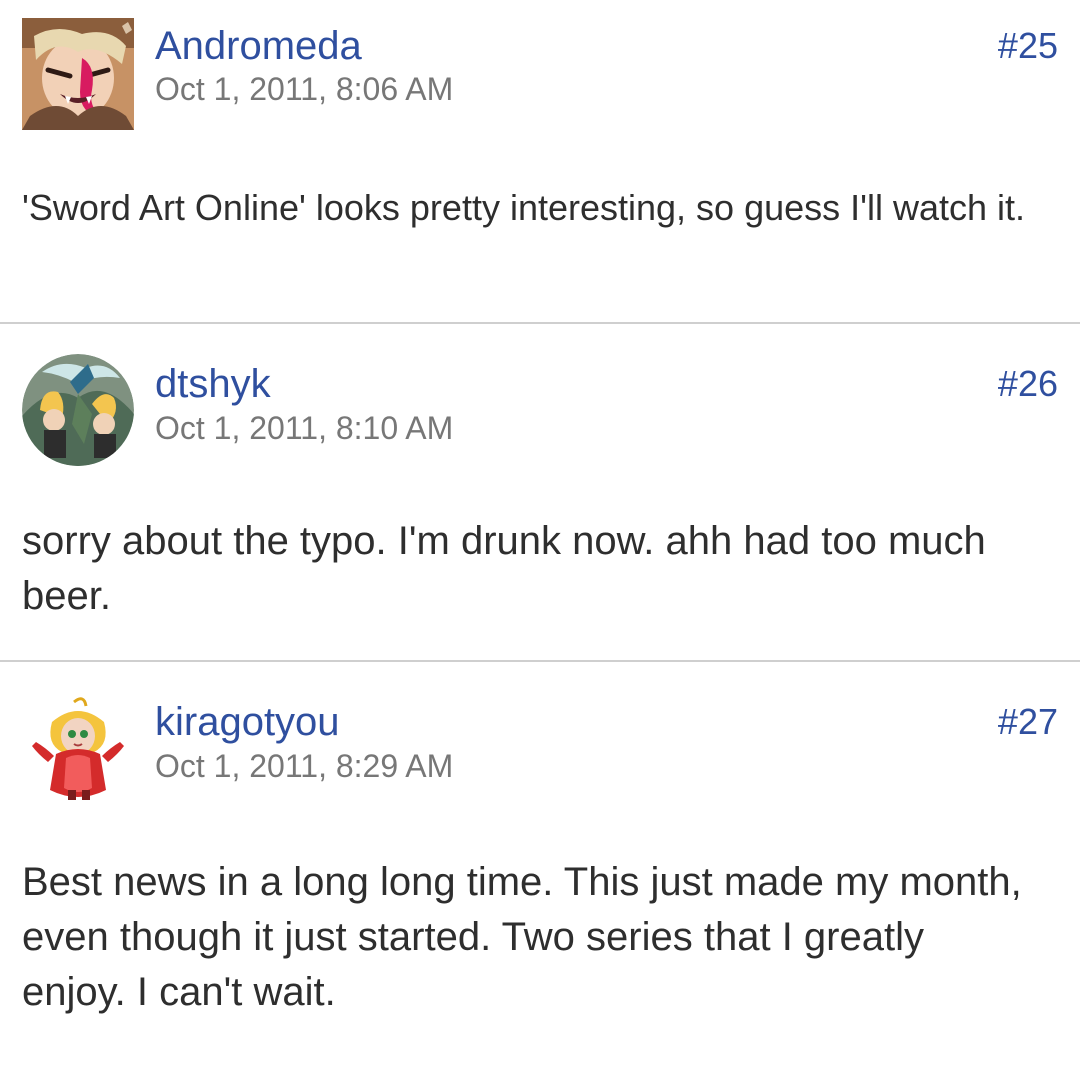  Describe the element at coordinates (1028, 384) in the screenshot. I see `post-number: #26` at that location.